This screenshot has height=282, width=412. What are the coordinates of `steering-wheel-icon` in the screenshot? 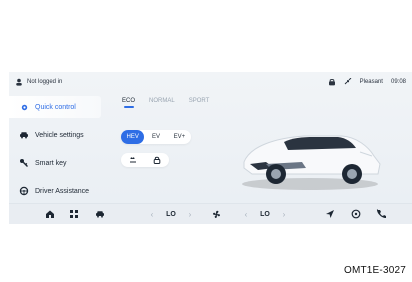 It's located at (24, 191).